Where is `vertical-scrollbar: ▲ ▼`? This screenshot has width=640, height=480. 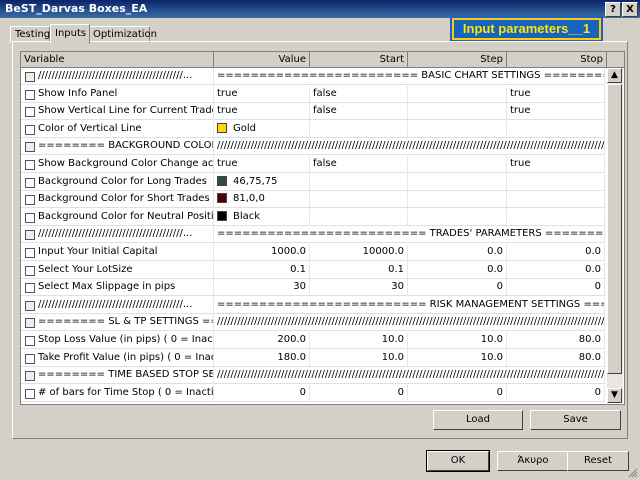
vertical-scrollbar: ▲ ▼ is located at coordinates (615, 235).